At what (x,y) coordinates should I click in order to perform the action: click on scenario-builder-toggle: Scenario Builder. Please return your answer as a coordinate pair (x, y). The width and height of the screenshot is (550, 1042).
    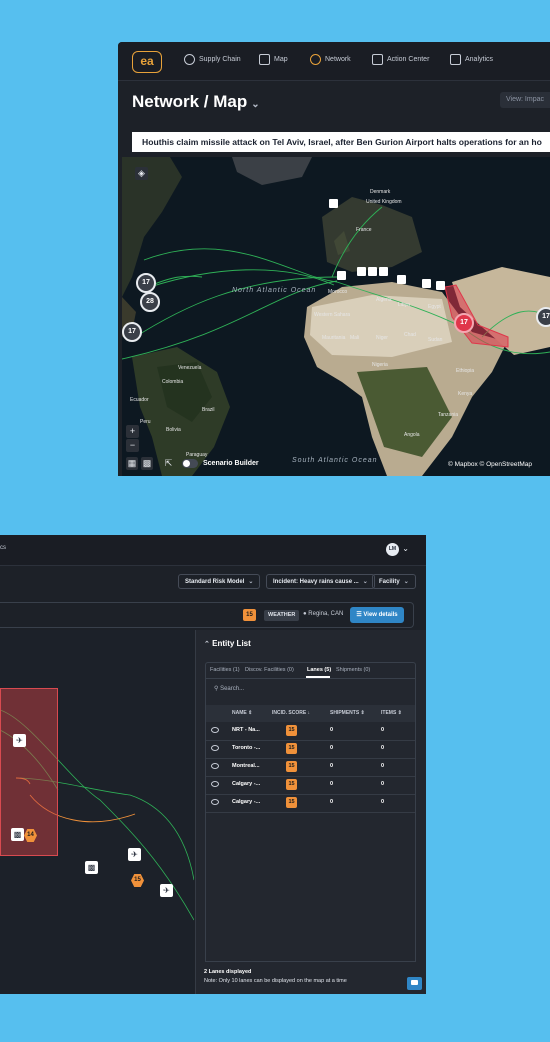
    Looking at the image, I should click on (220, 463).